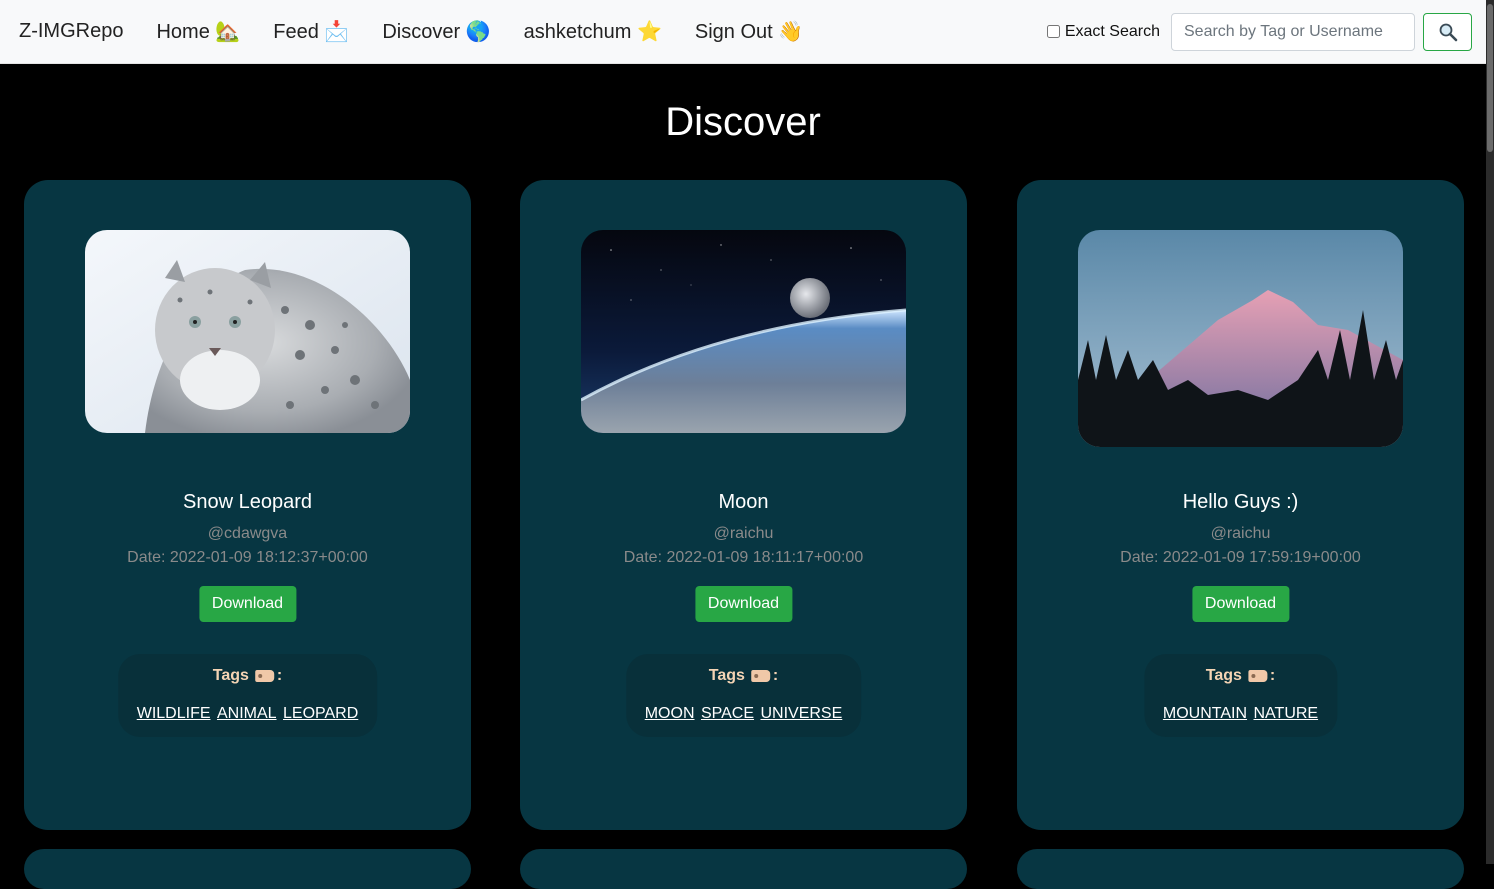 The image size is (1494, 889). Describe the element at coordinates (1112, 31) in the screenshot. I see `exact-search-label: Exact Search` at that location.